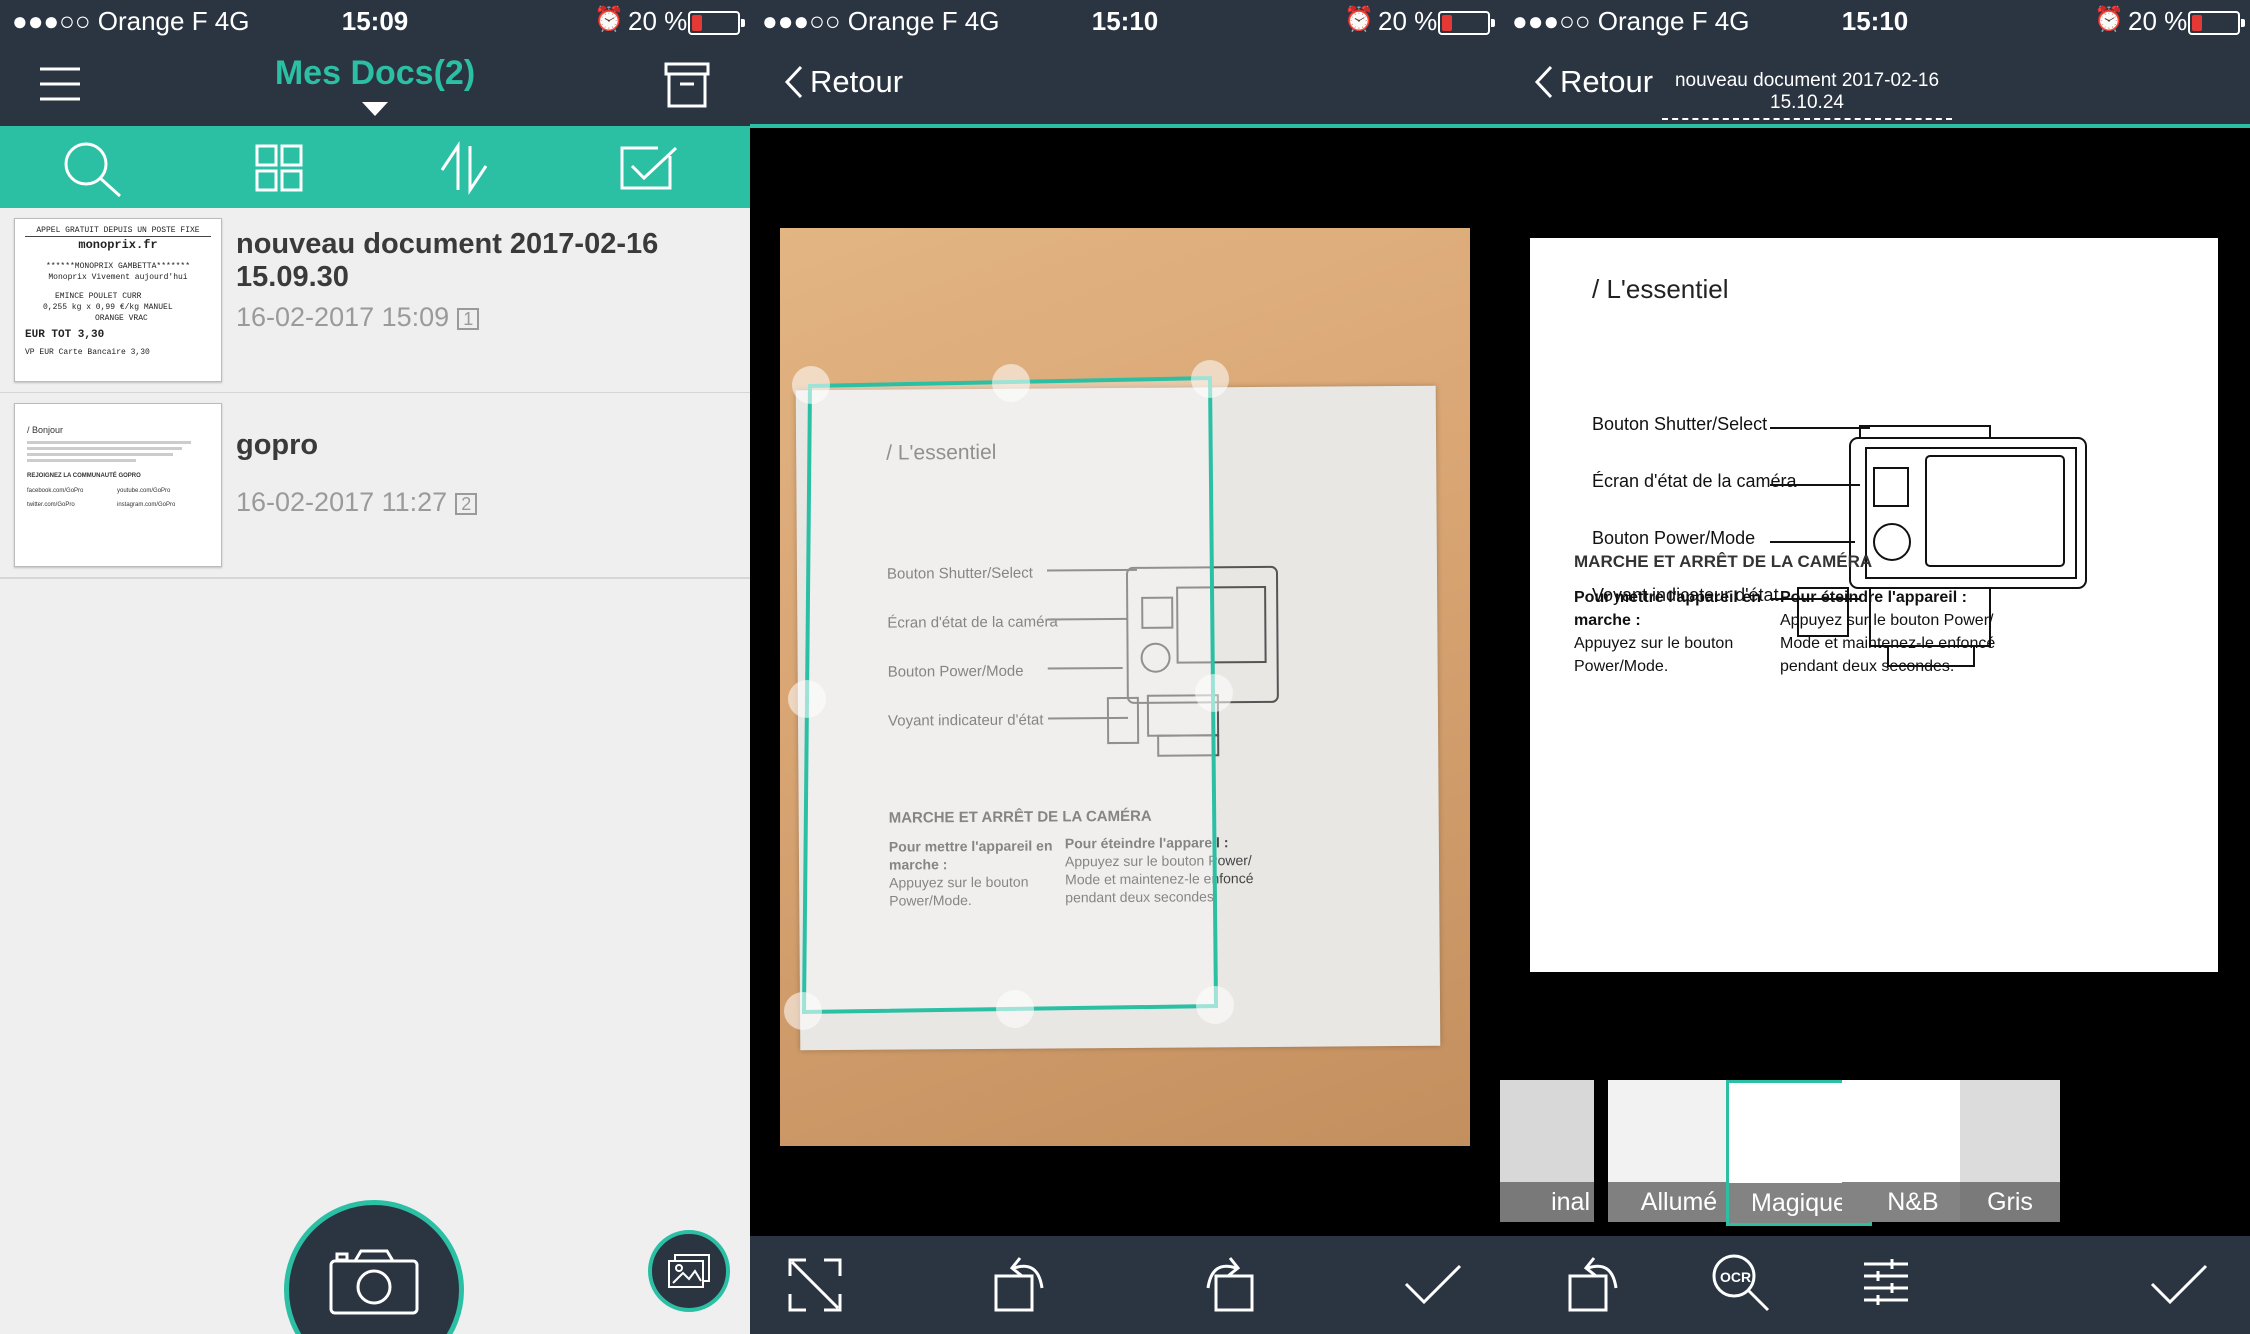 The width and height of the screenshot is (2250, 1334). What do you see at coordinates (468, 318) in the screenshot?
I see `page-count-badge: 1` at bounding box center [468, 318].